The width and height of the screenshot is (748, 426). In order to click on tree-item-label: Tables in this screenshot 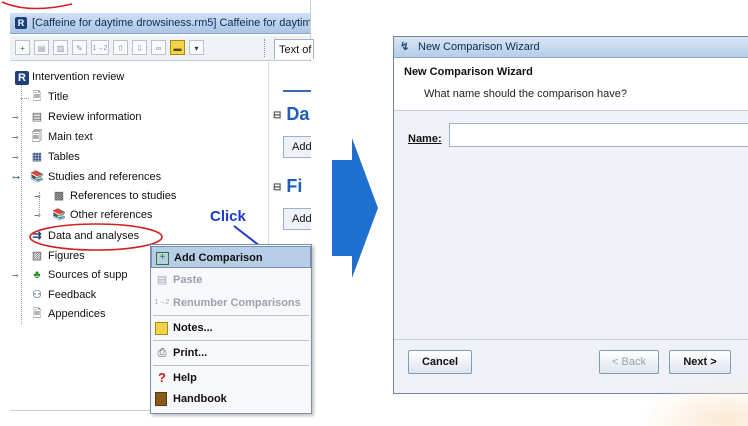, I will do `click(64, 157)`.